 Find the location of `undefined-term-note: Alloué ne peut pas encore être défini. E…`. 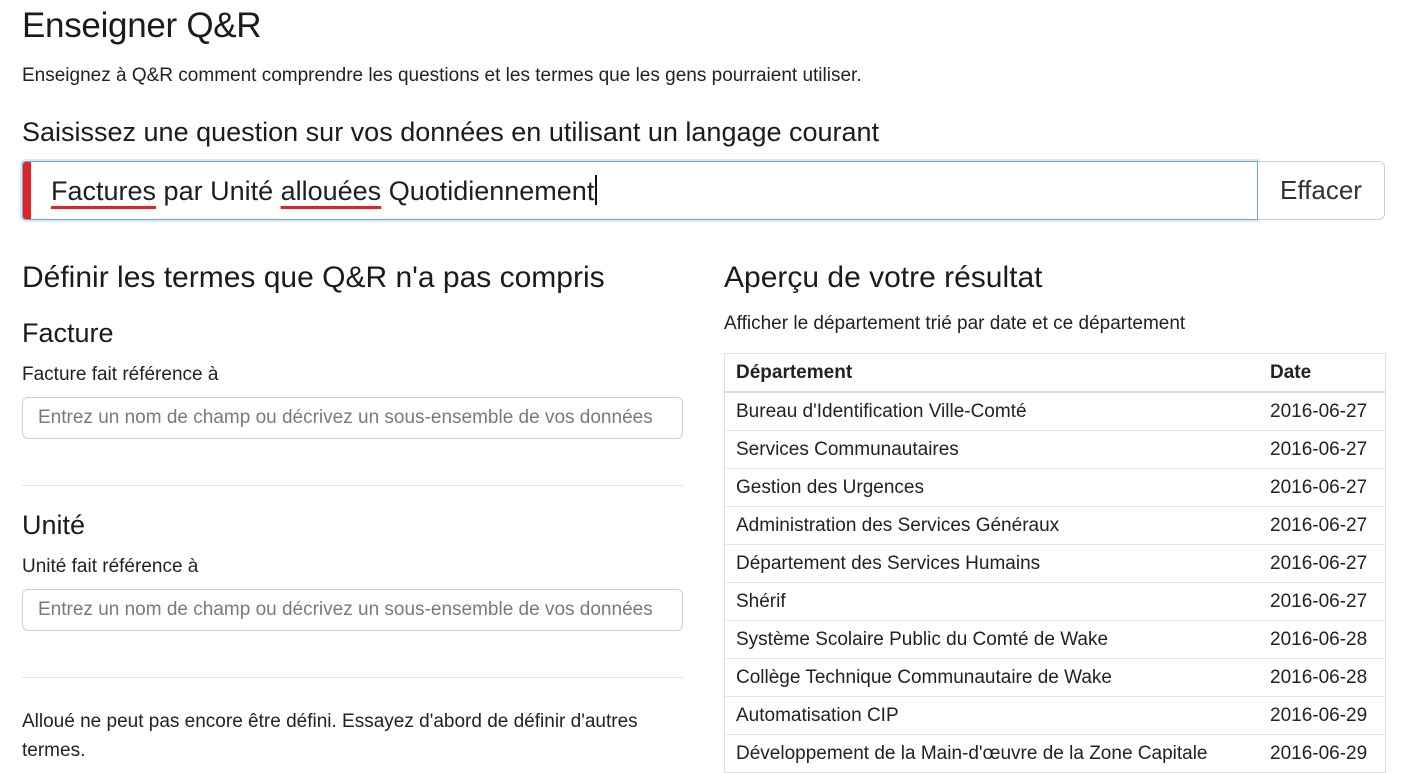

undefined-term-note: Alloué ne peut pas encore être défini. E… is located at coordinates (330, 736).